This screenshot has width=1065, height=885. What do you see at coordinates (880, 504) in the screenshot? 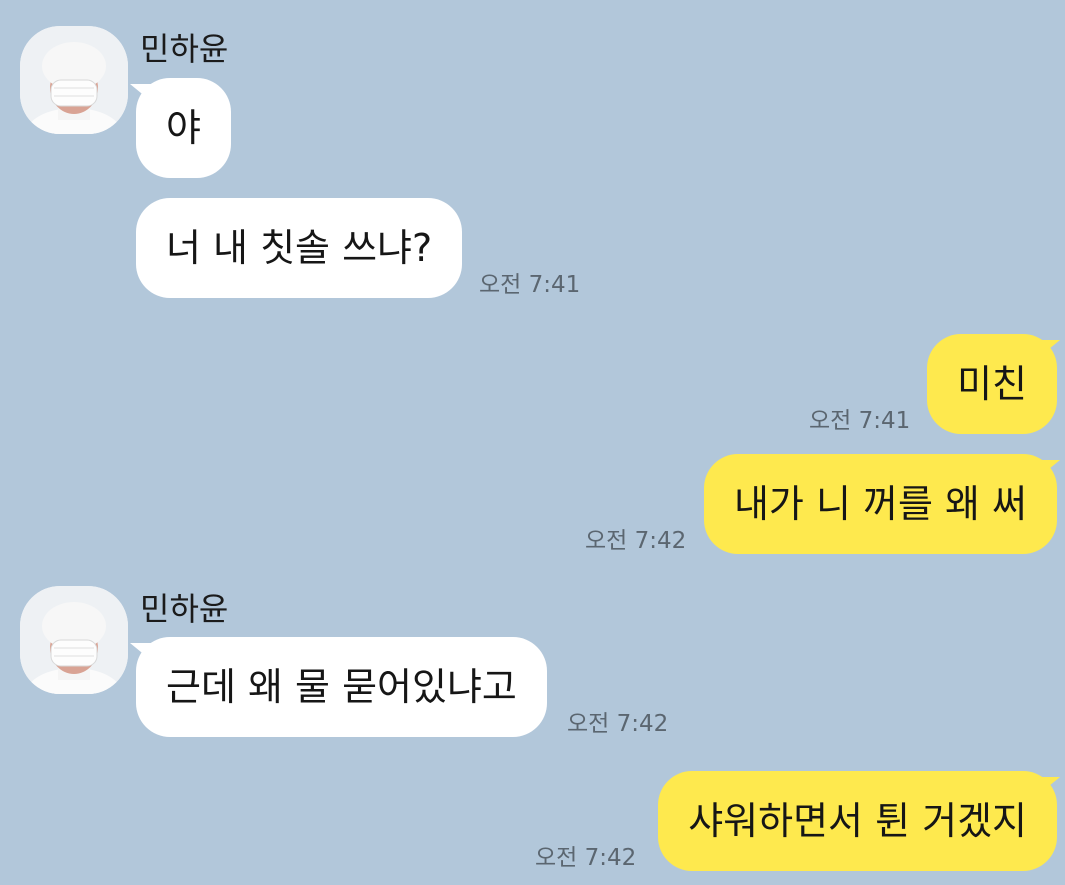
I see `message-bubble: 내가 니 꺼를 왜 써` at bounding box center [880, 504].